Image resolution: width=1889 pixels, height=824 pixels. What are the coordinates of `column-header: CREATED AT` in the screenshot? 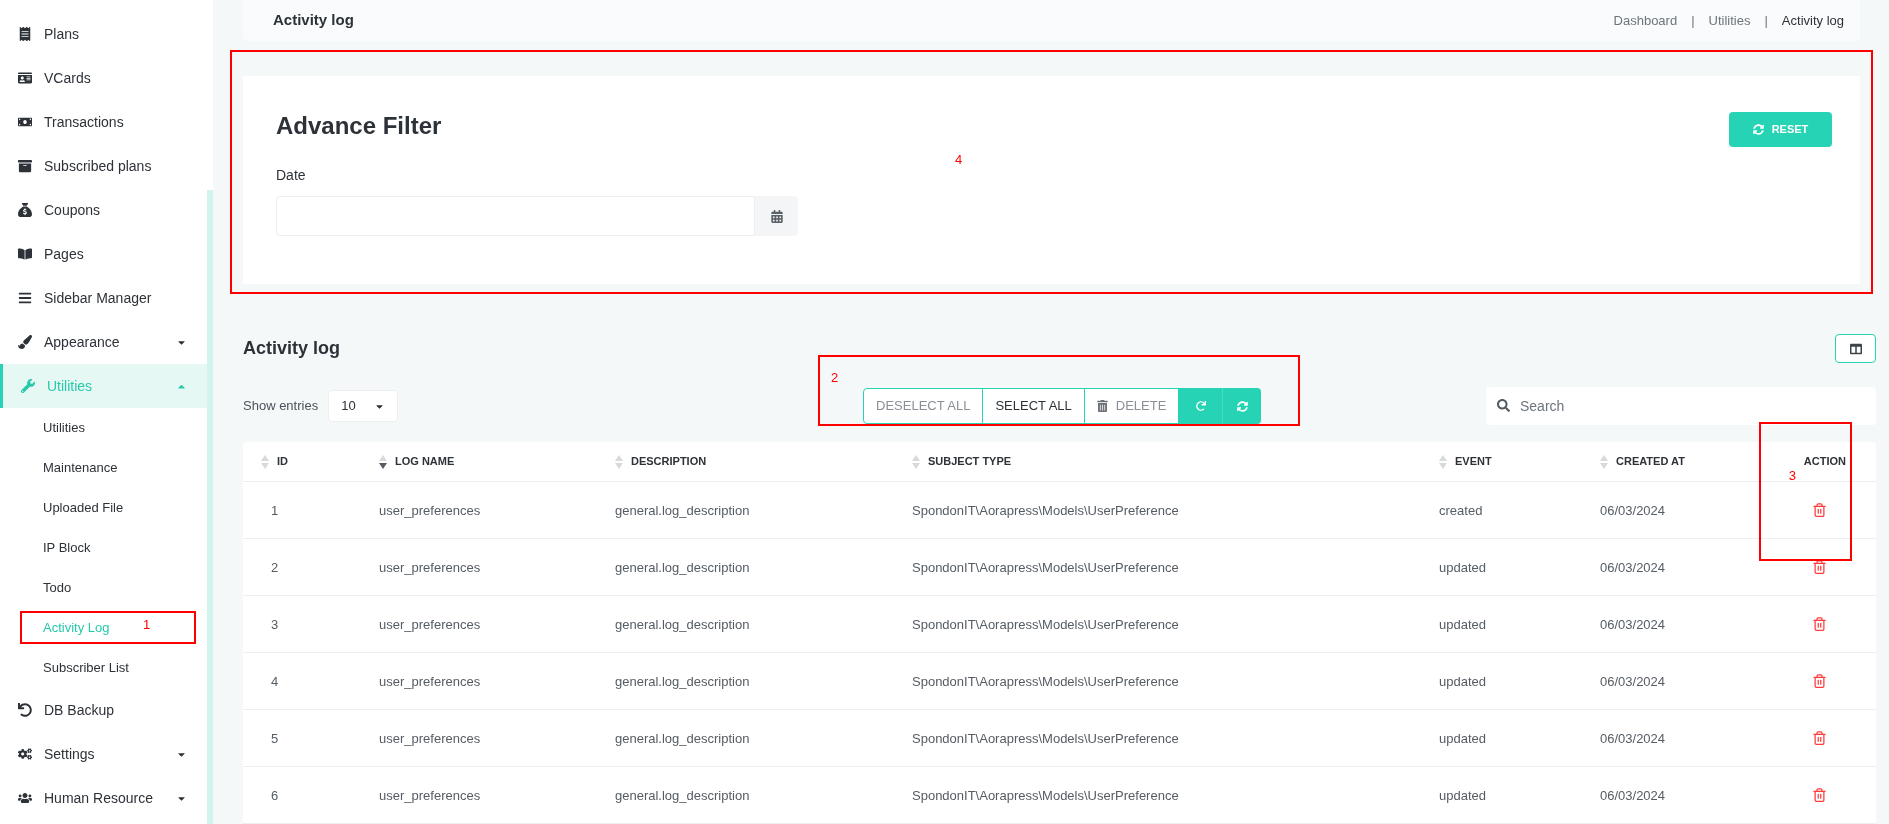 It's located at (1650, 461).